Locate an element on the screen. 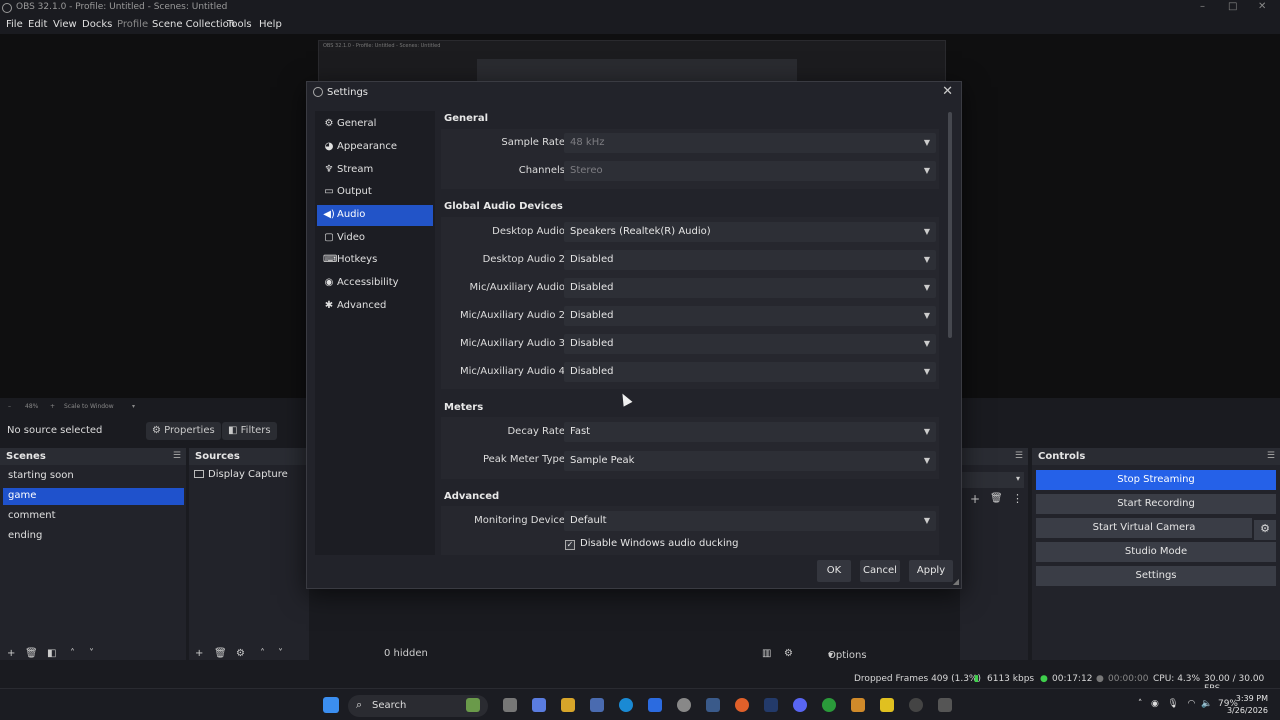  system-tray: ˄ ◉ 🎙 ◠ 🔈 79% is located at coordinates (1188, 704).